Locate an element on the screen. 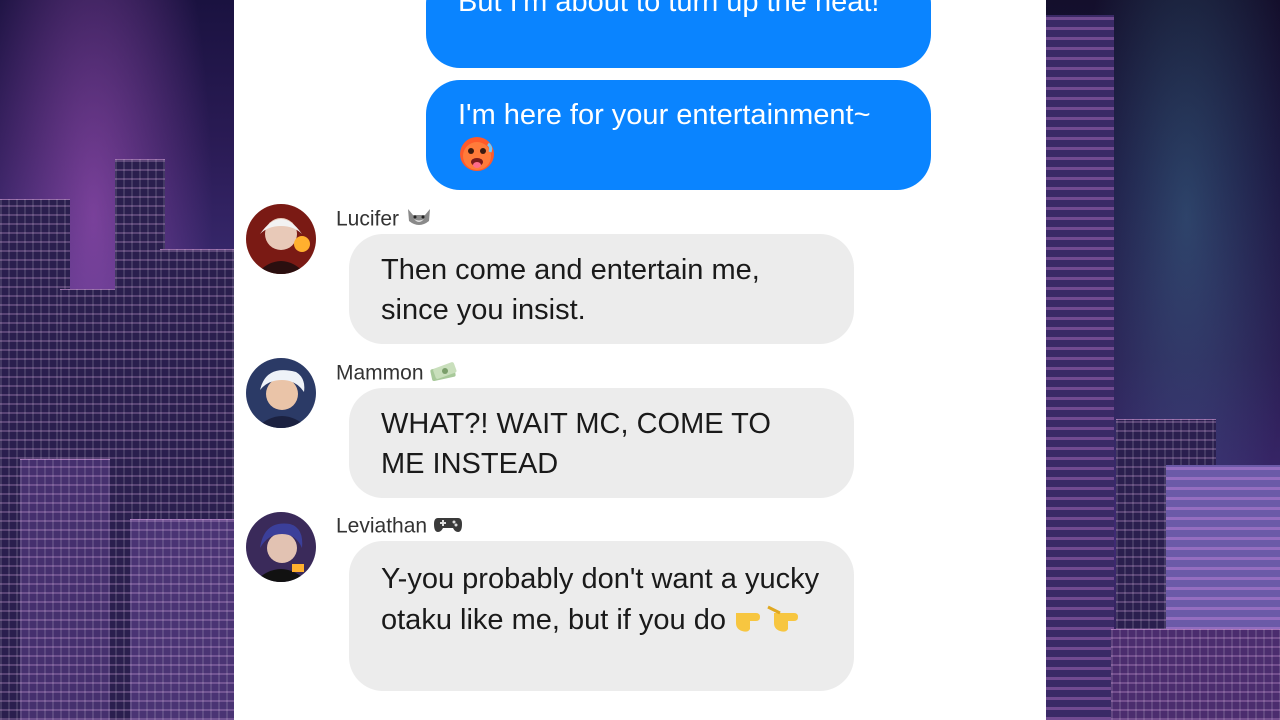 The height and width of the screenshot is (720, 1280). avatar-leviathan is located at coordinates (281, 547).